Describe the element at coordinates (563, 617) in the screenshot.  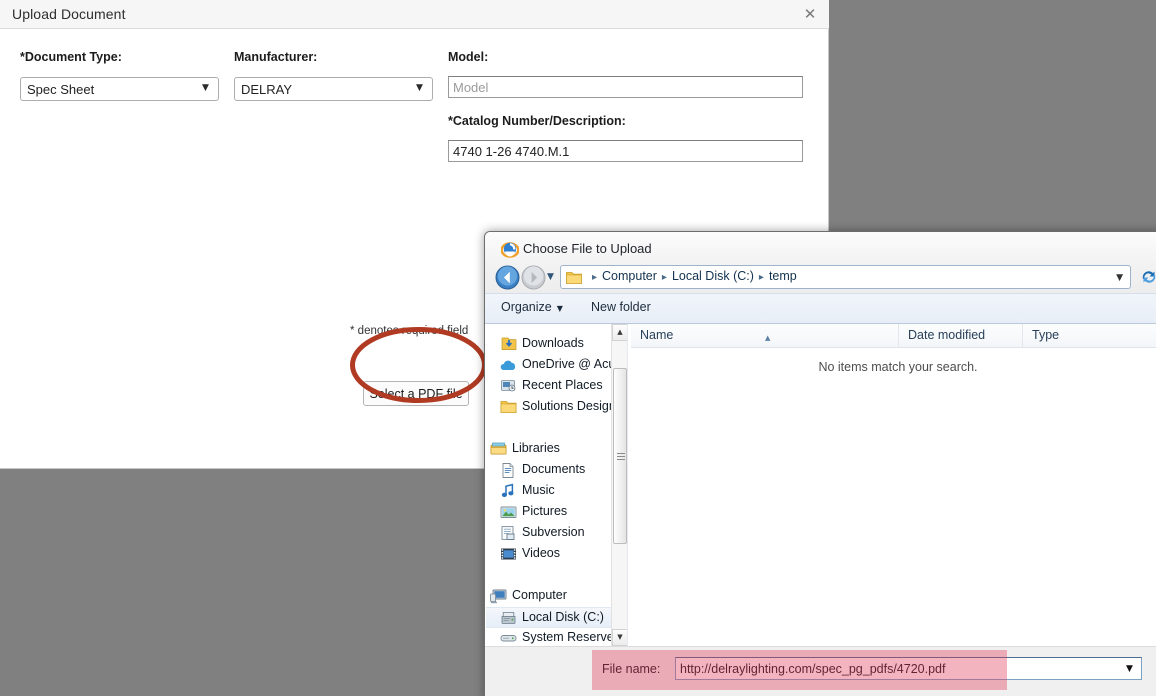
I see `nav-item-label: Local Disk (C:)` at that location.